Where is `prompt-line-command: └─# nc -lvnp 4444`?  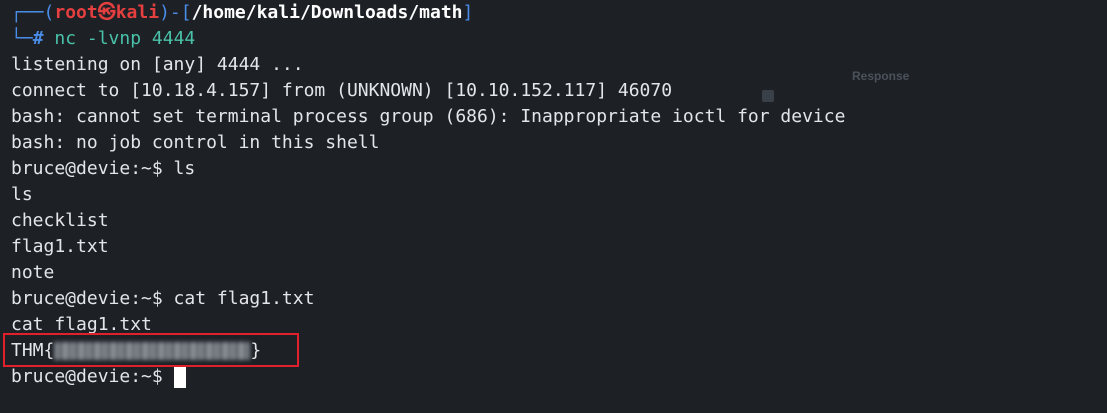
prompt-line-command: └─# nc -lvnp 4444 is located at coordinates (103, 38).